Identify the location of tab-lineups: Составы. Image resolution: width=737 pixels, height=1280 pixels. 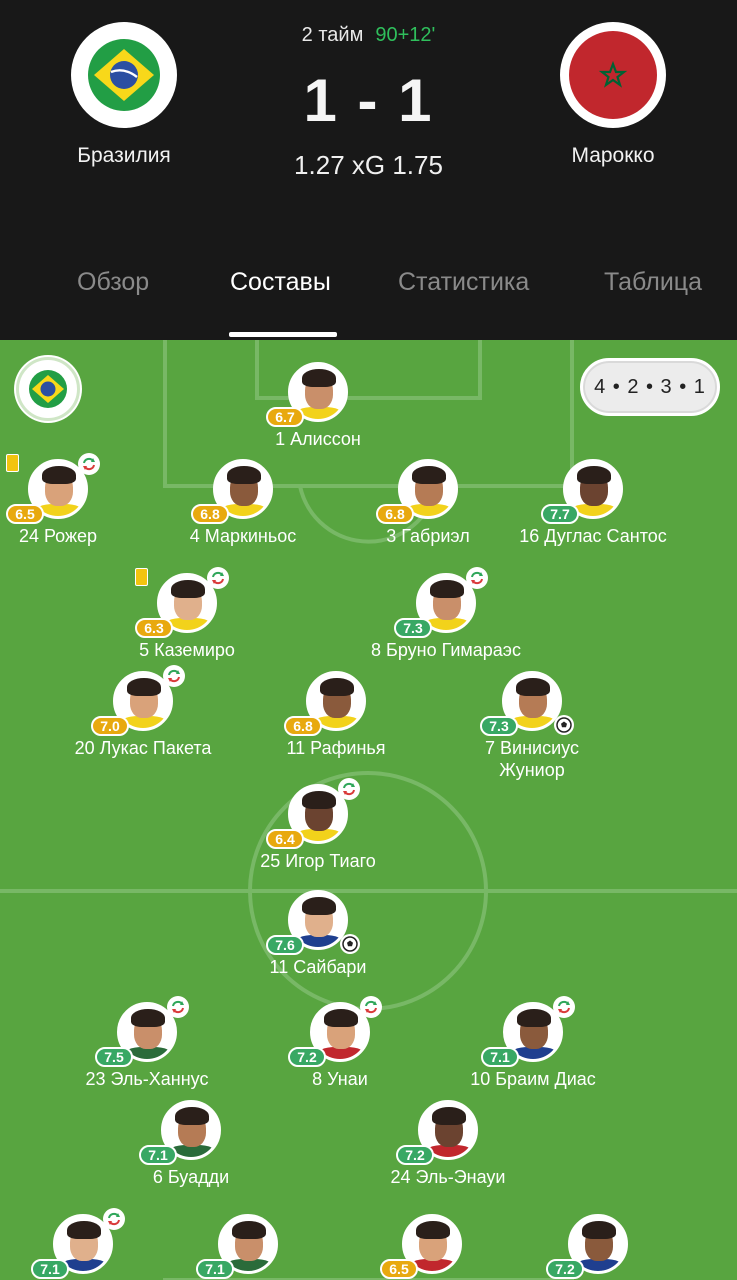
(280, 282).